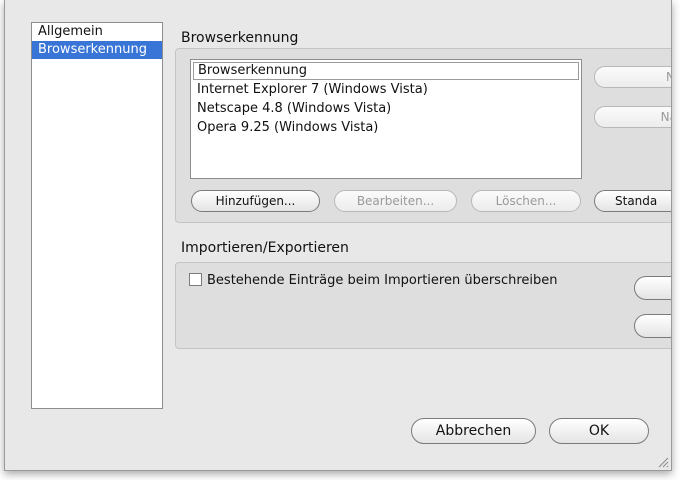 Image resolution: width=680 pixels, height=480 pixels. I want to click on import-section-heading: Importieren/Exportieren, so click(265, 248).